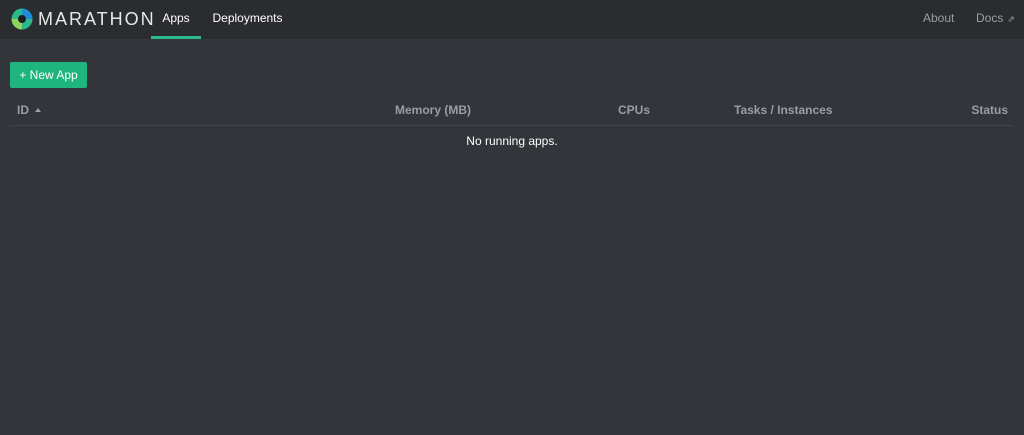  I want to click on tab-apps: Apps, so click(176, 19).